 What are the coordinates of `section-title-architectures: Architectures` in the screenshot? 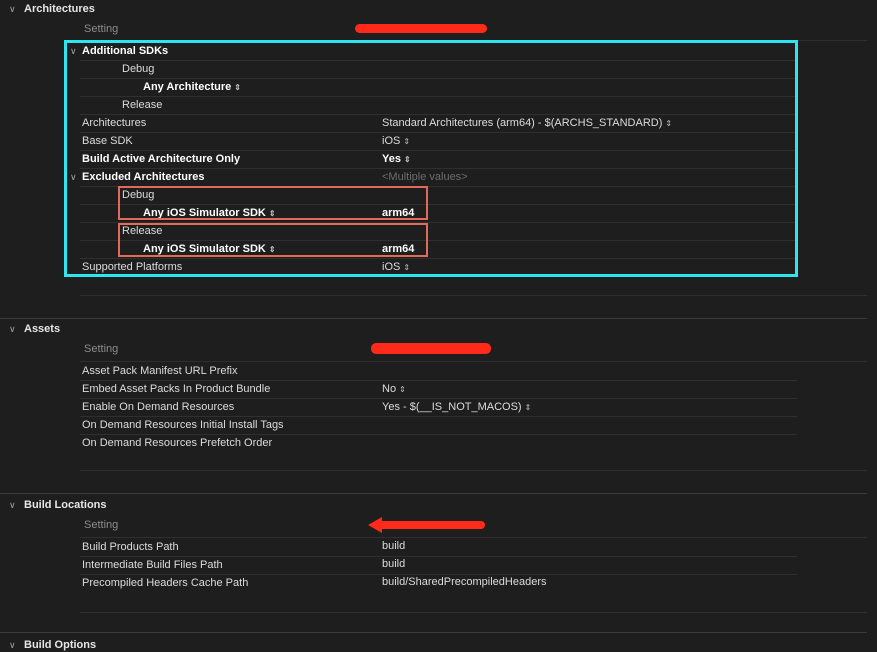 It's located at (59, 9).